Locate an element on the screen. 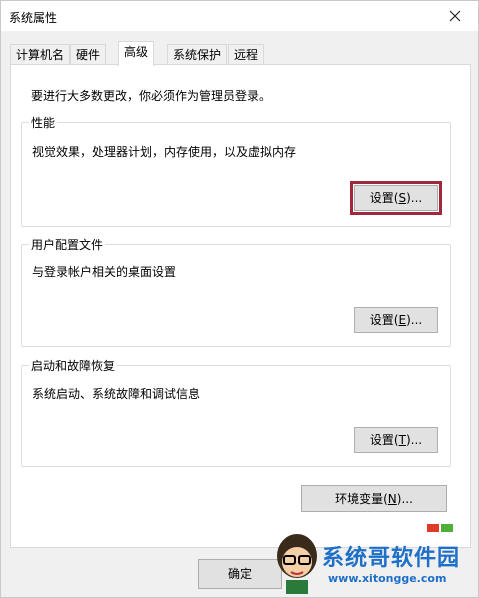 Image resolution: width=479 pixels, height=598 pixels. watermark-logo: 系统哥软件园 www.xitongge.com is located at coordinates (375, 559).